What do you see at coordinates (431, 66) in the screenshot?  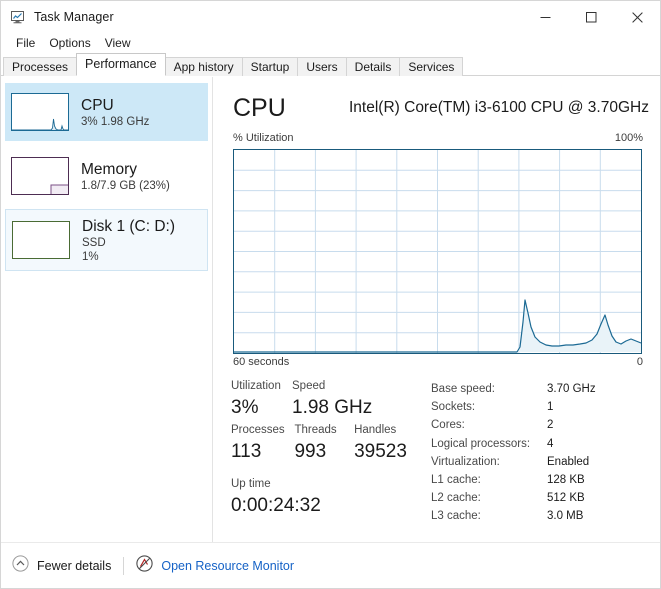 I see `tab-services: Services` at bounding box center [431, 66].